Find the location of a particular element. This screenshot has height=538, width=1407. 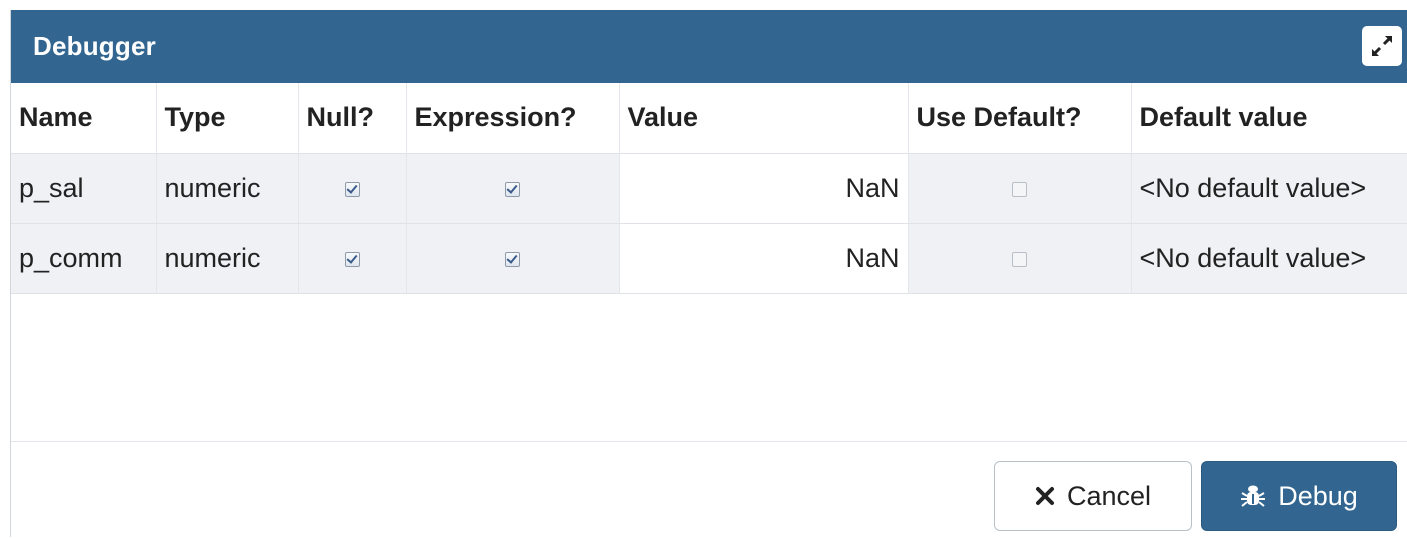

debug-label: Debug is located at coordinates (1318, 495).